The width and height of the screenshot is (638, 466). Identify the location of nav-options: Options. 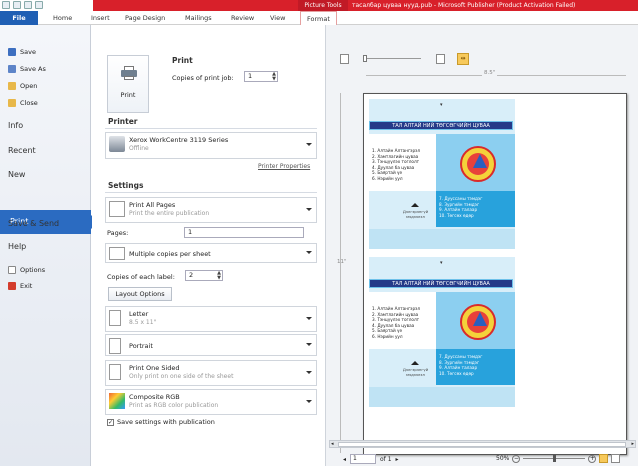
(26, 270).